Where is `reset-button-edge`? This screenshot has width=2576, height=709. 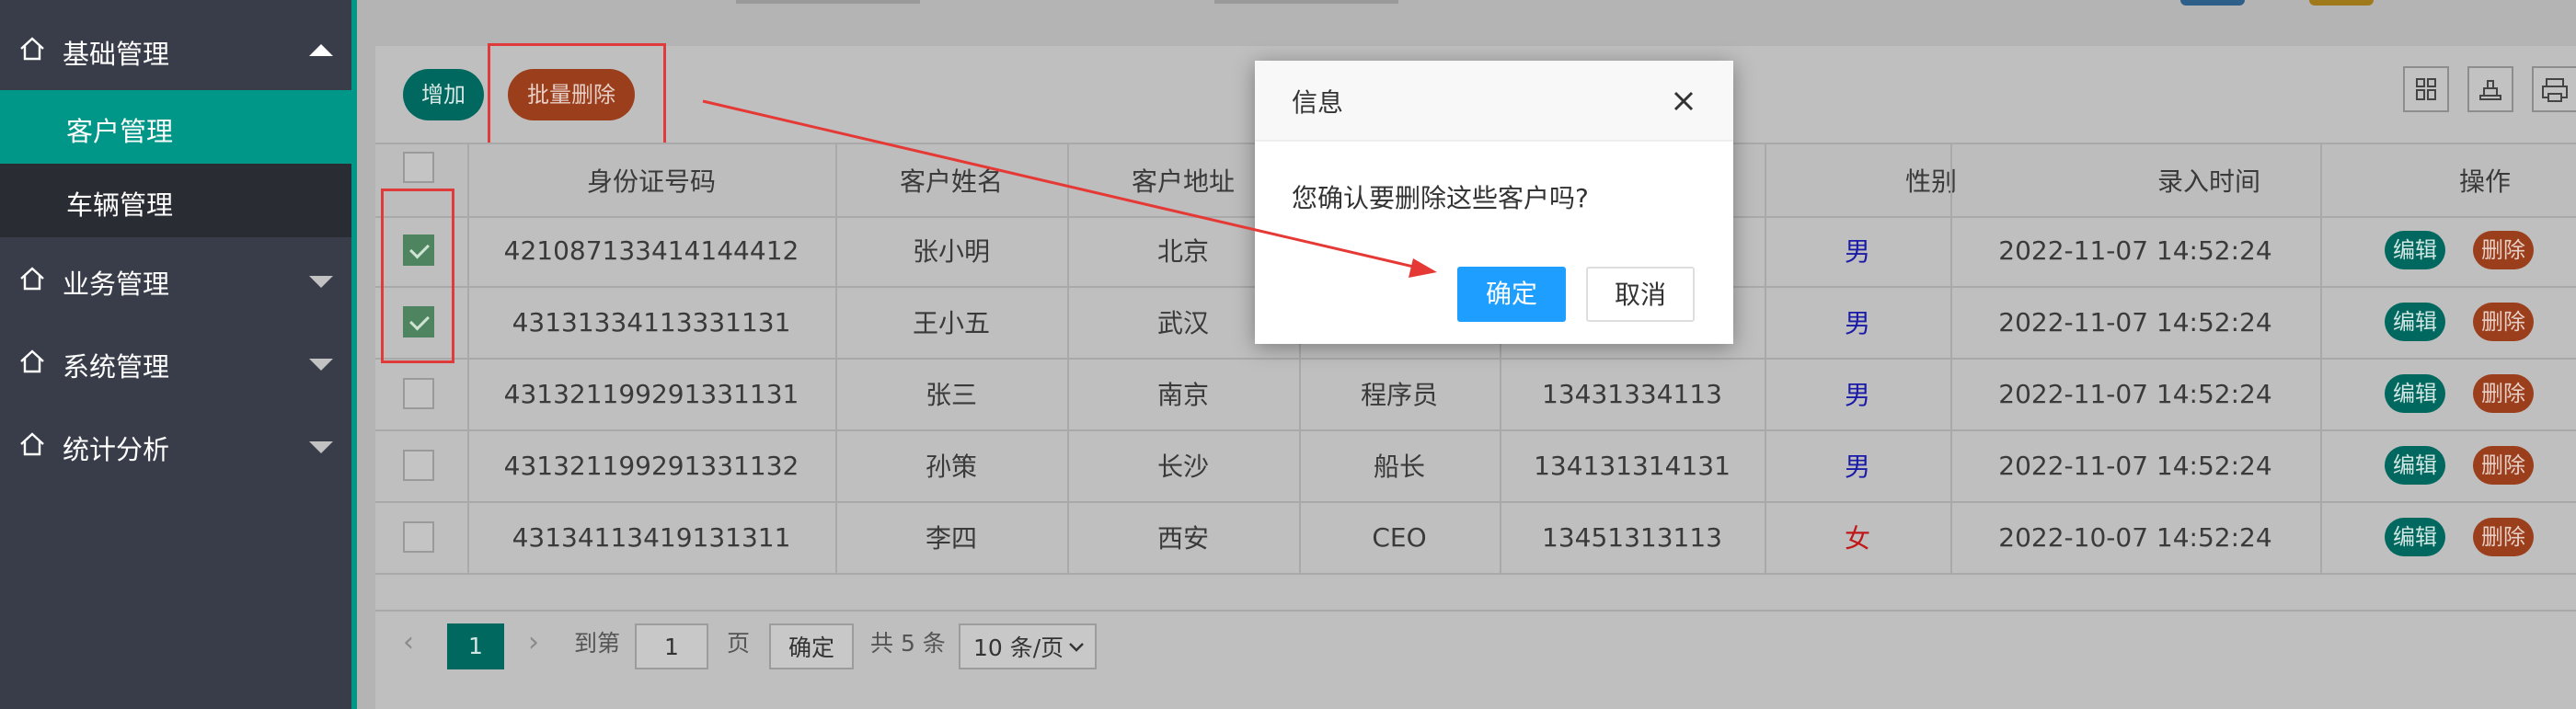 reset-button-edge is located at coordinates (2341, 3).